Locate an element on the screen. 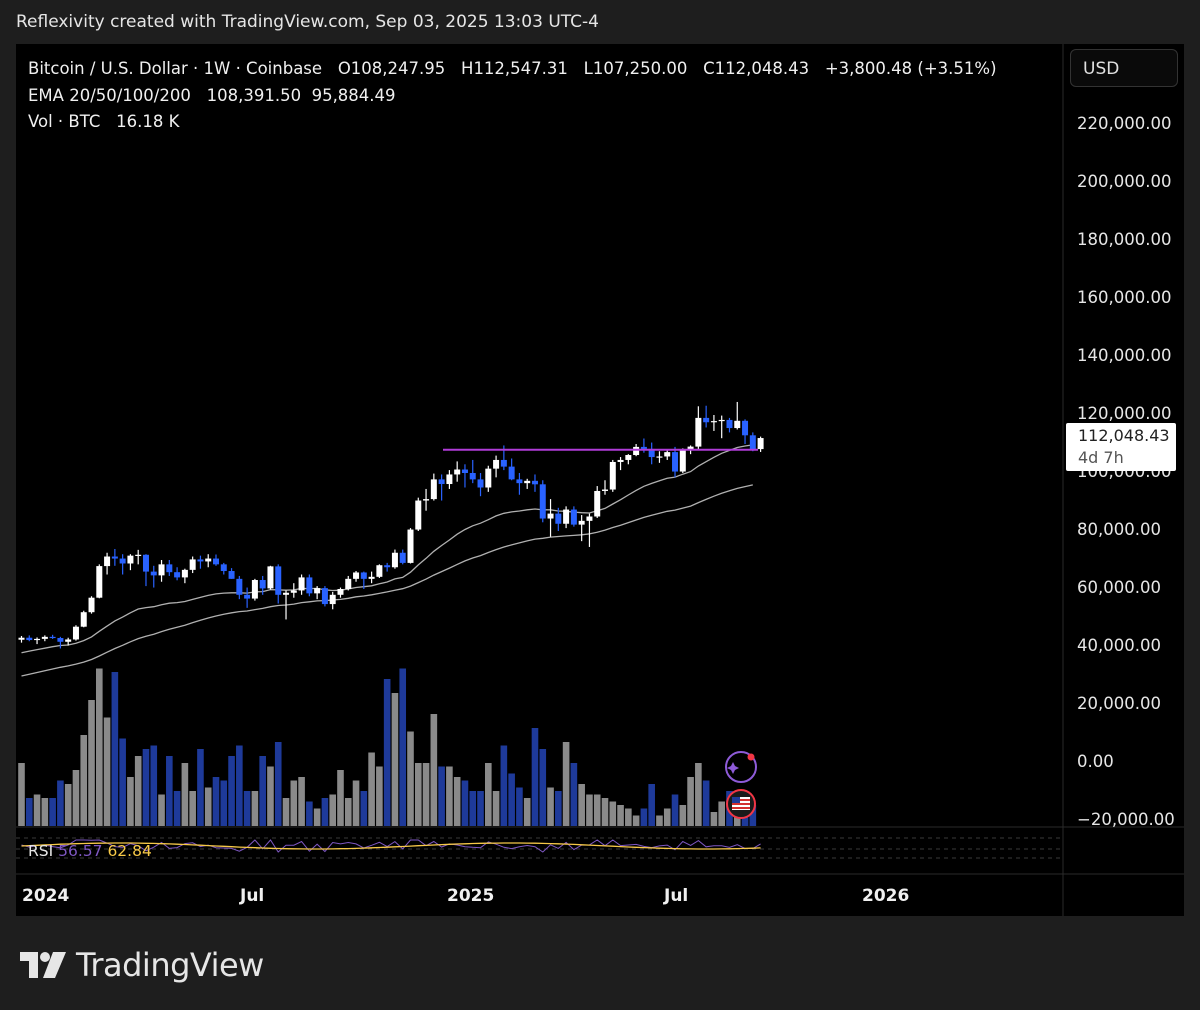 Image resolution: width=1200 pixels, height=1010 pixels. legend-row-volume: Vol · BTC 16.18 K is located at coordinates (512, 122).